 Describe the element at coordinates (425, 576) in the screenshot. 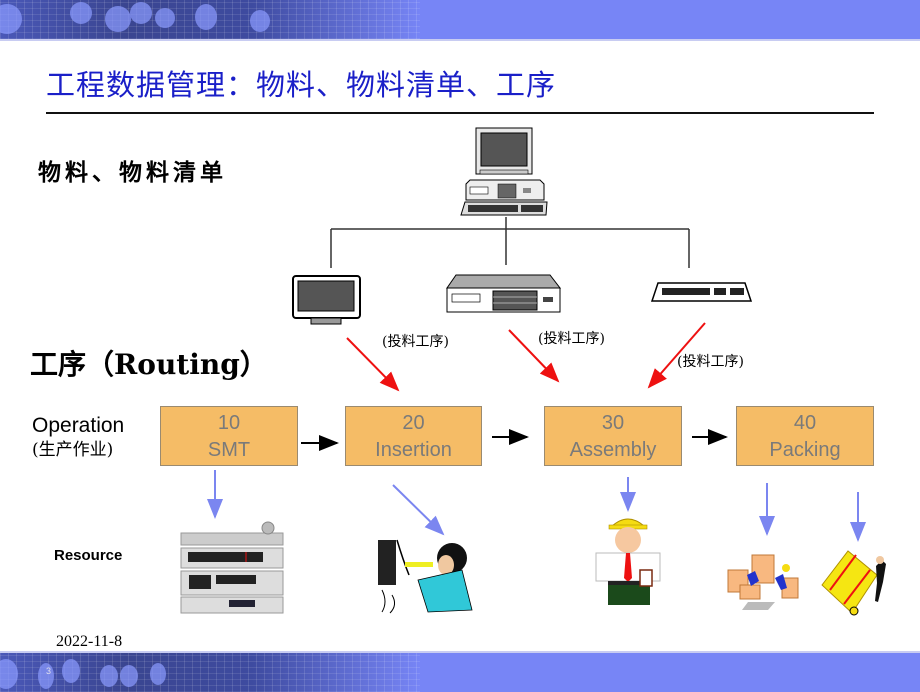

I see `worker-drilling-icon` at that location.